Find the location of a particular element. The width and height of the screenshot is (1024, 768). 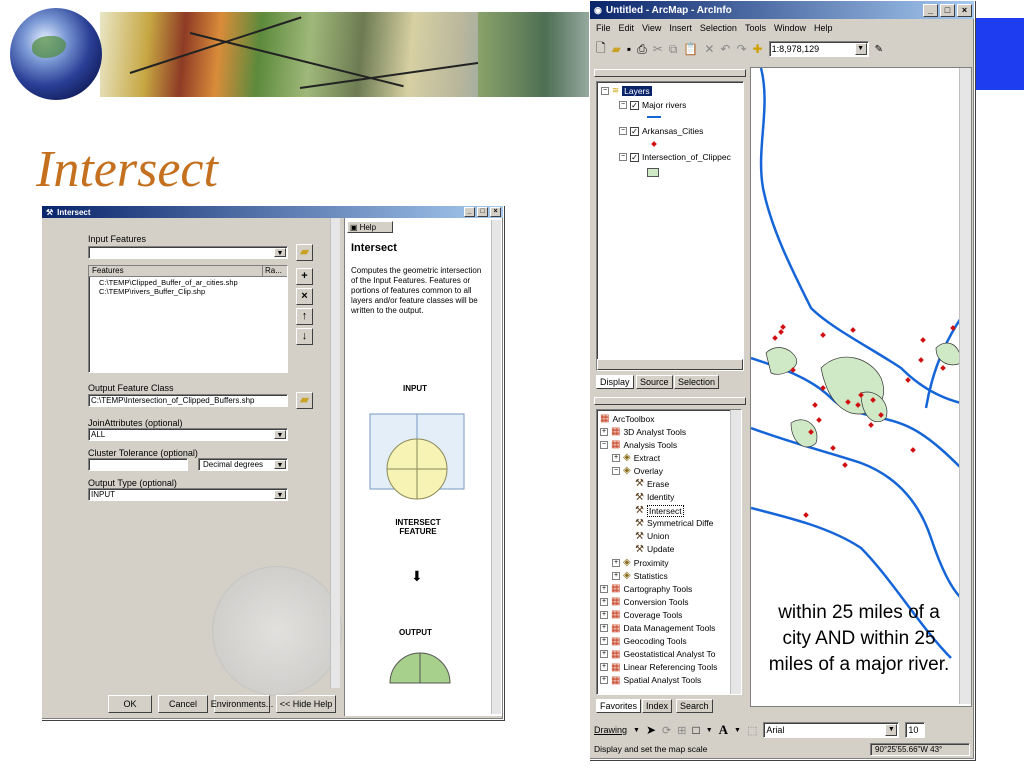

dialog-scrollbar is located at coordinates (335, 453).